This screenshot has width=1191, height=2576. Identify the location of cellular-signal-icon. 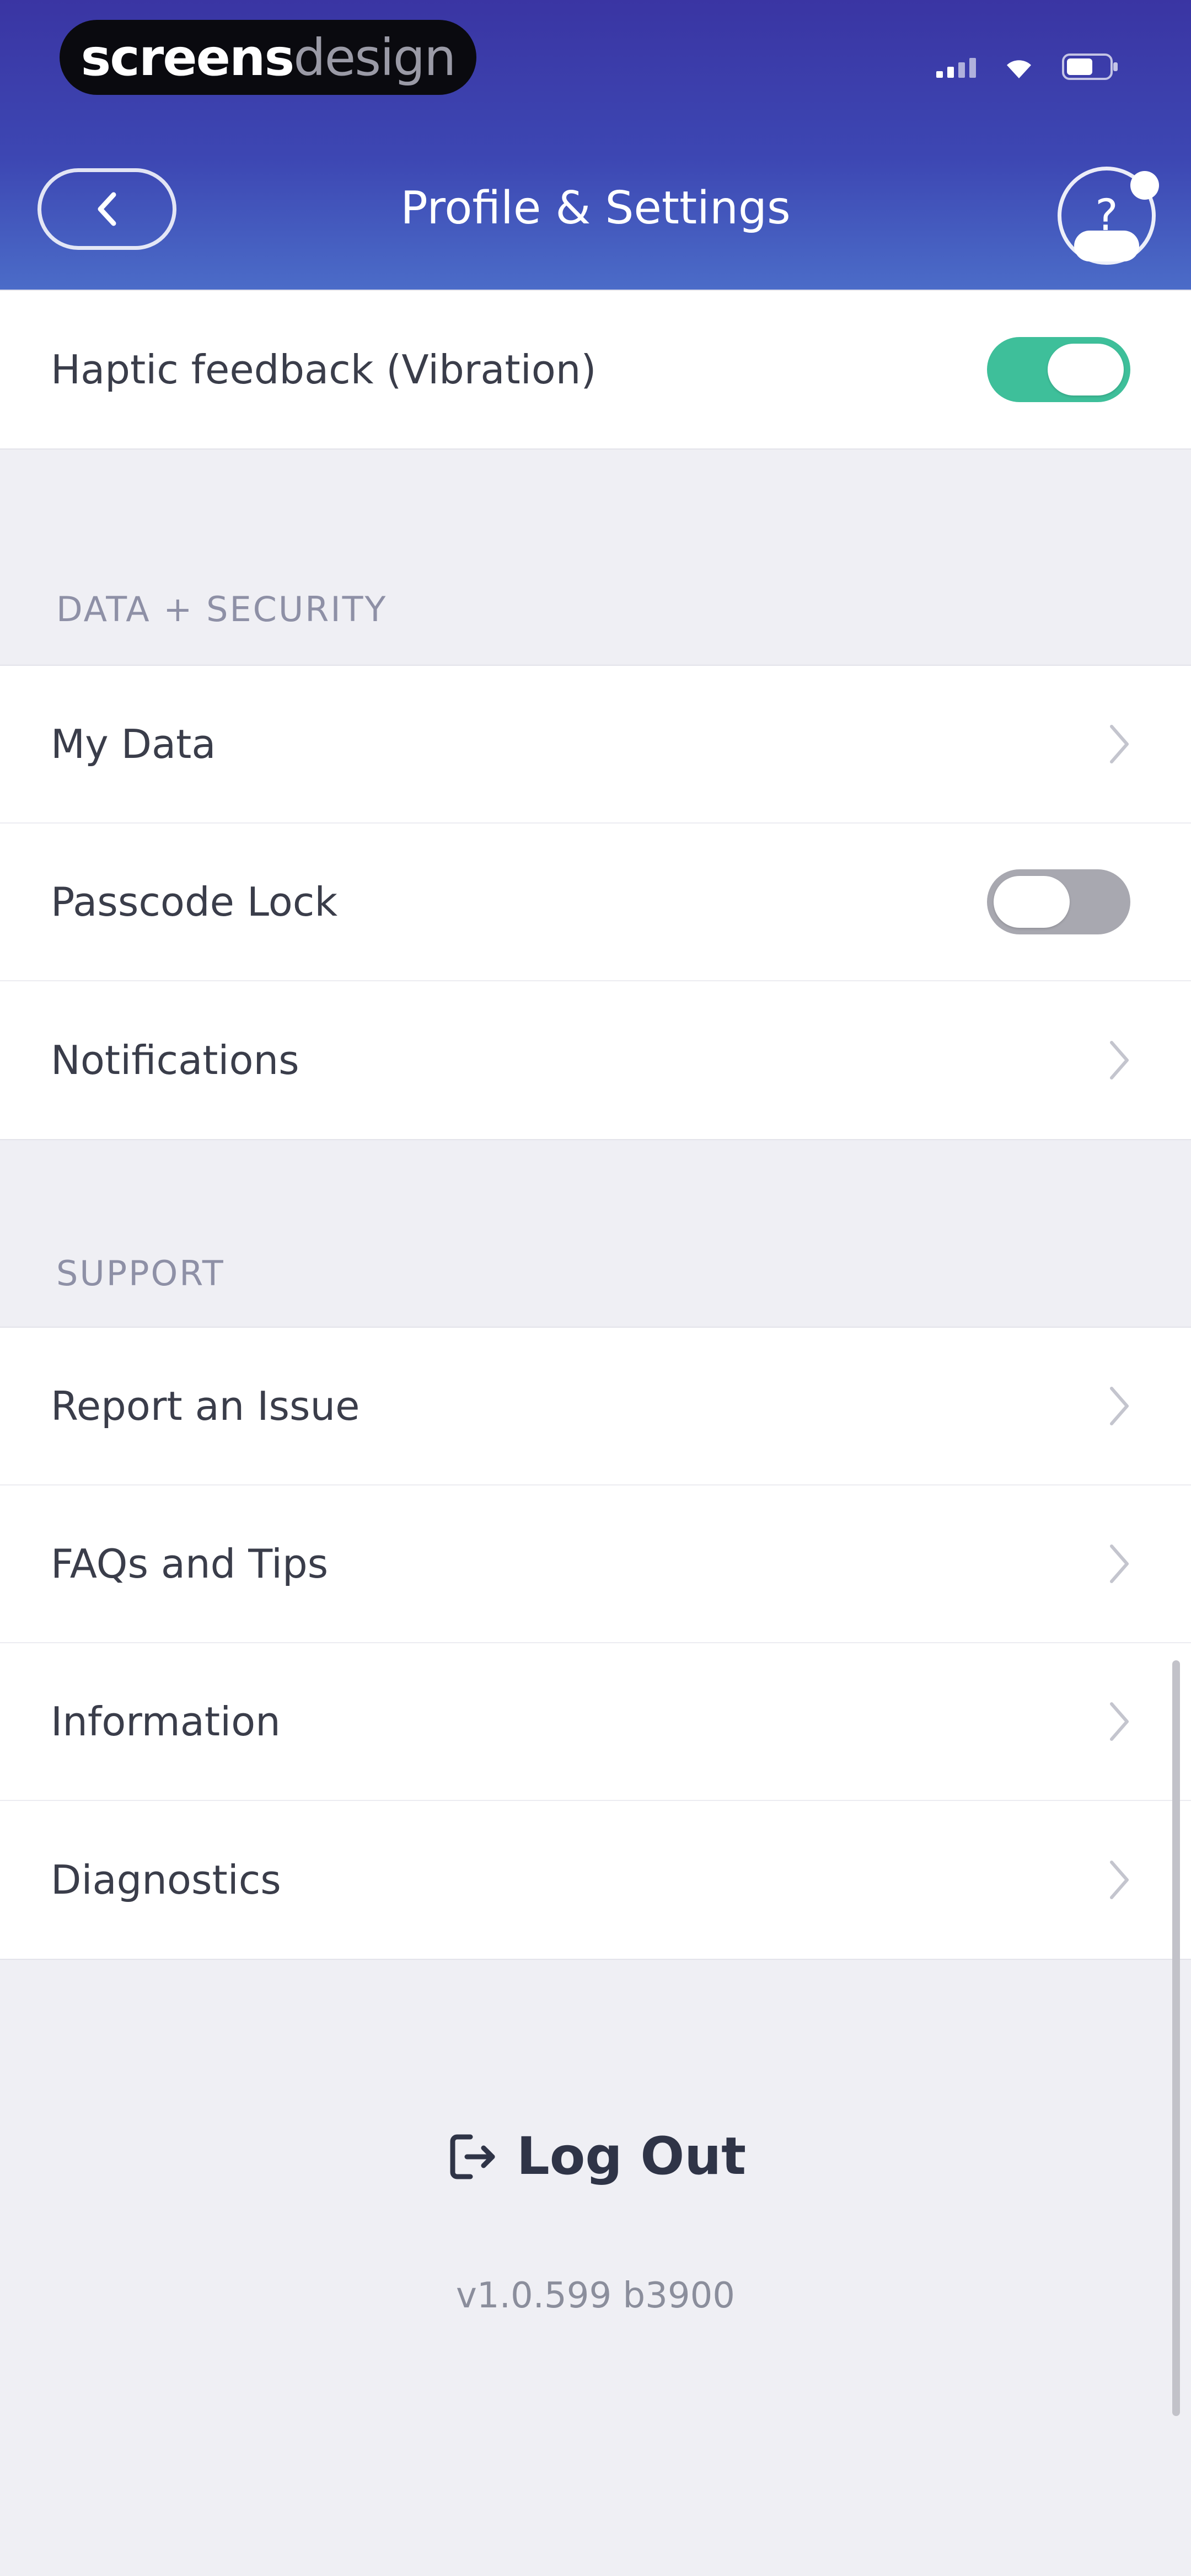
(956, 67).